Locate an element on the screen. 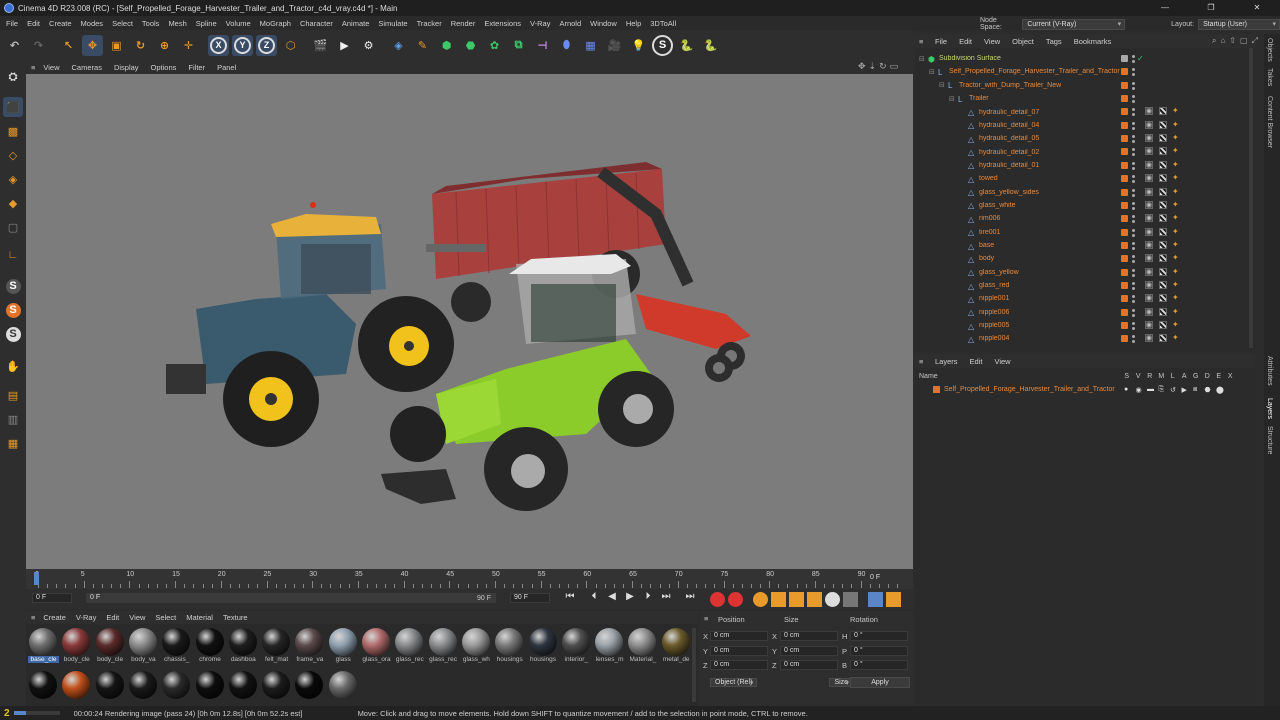  object-tree-row: △ nipple004 ✦ is located at coordinates (1085, 338).